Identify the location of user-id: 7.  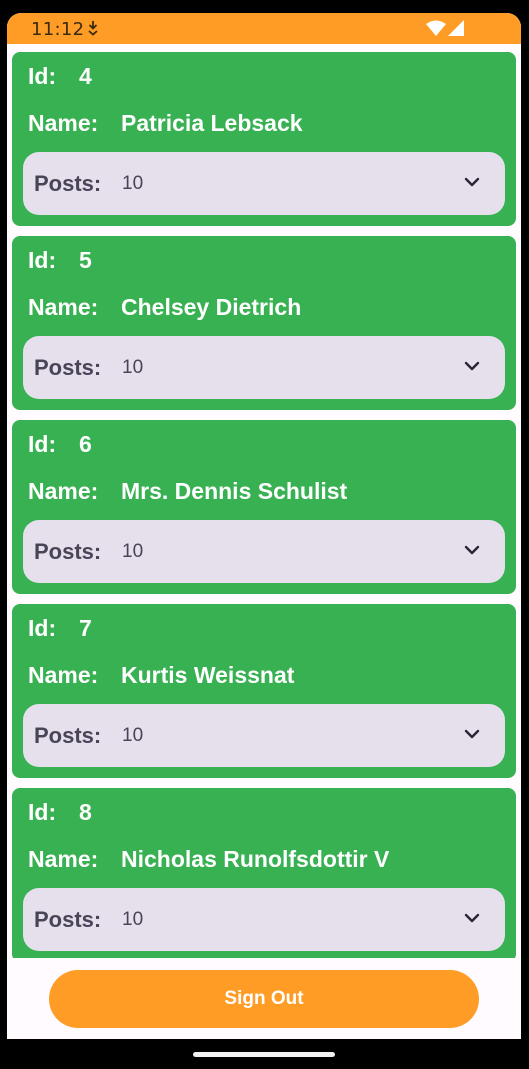
(85, 628).